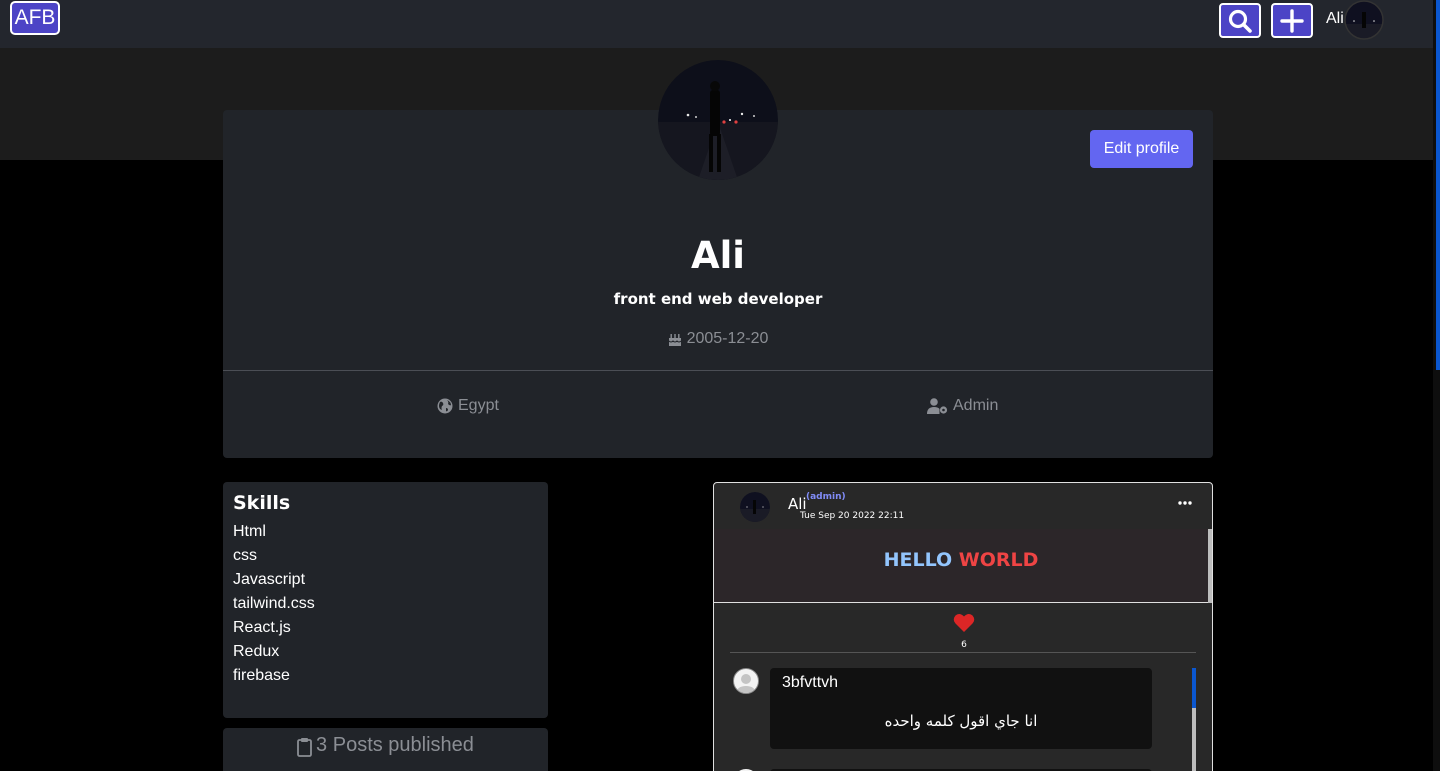  I want to click on comments-divider, so click(963, 652).